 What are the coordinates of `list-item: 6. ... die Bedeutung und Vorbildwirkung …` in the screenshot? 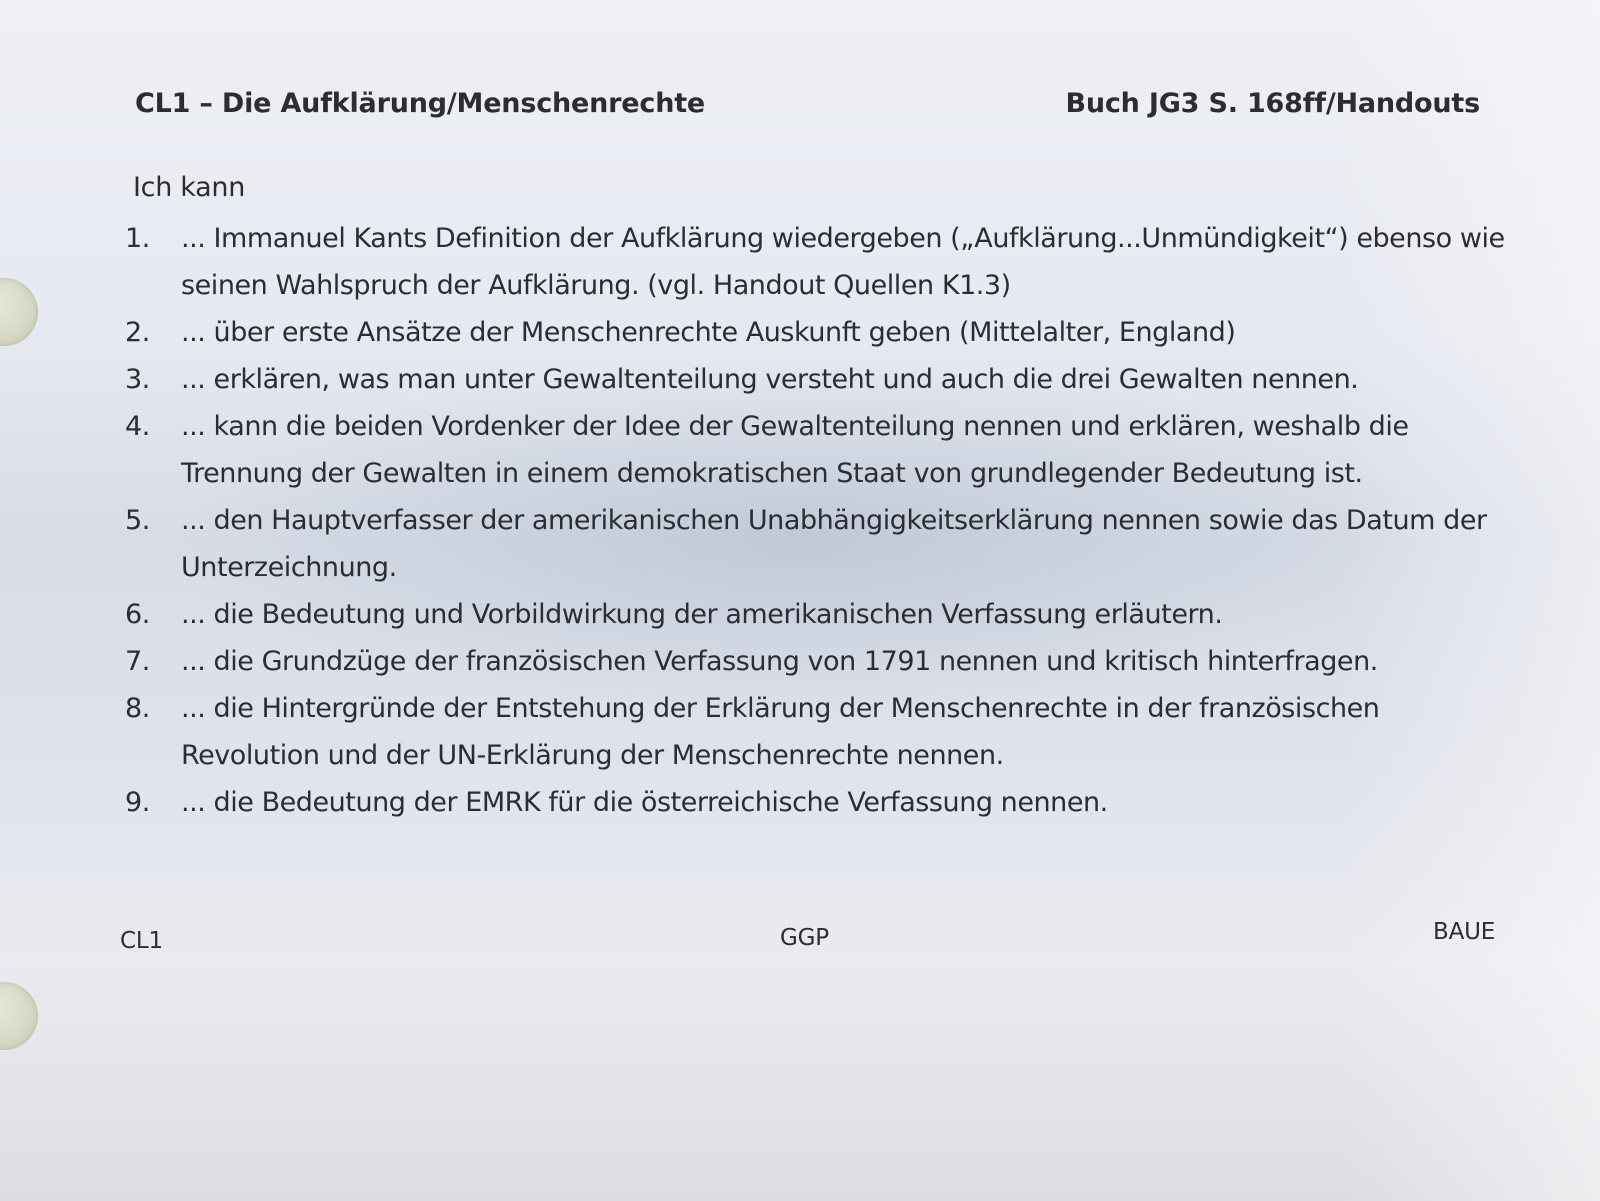 It's located at (815, 614).